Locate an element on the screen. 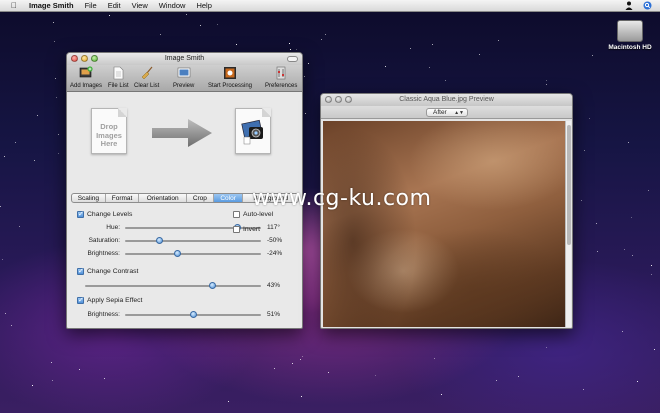  brightness-row: Brightness: -24% is located at coordinates (184, 254).